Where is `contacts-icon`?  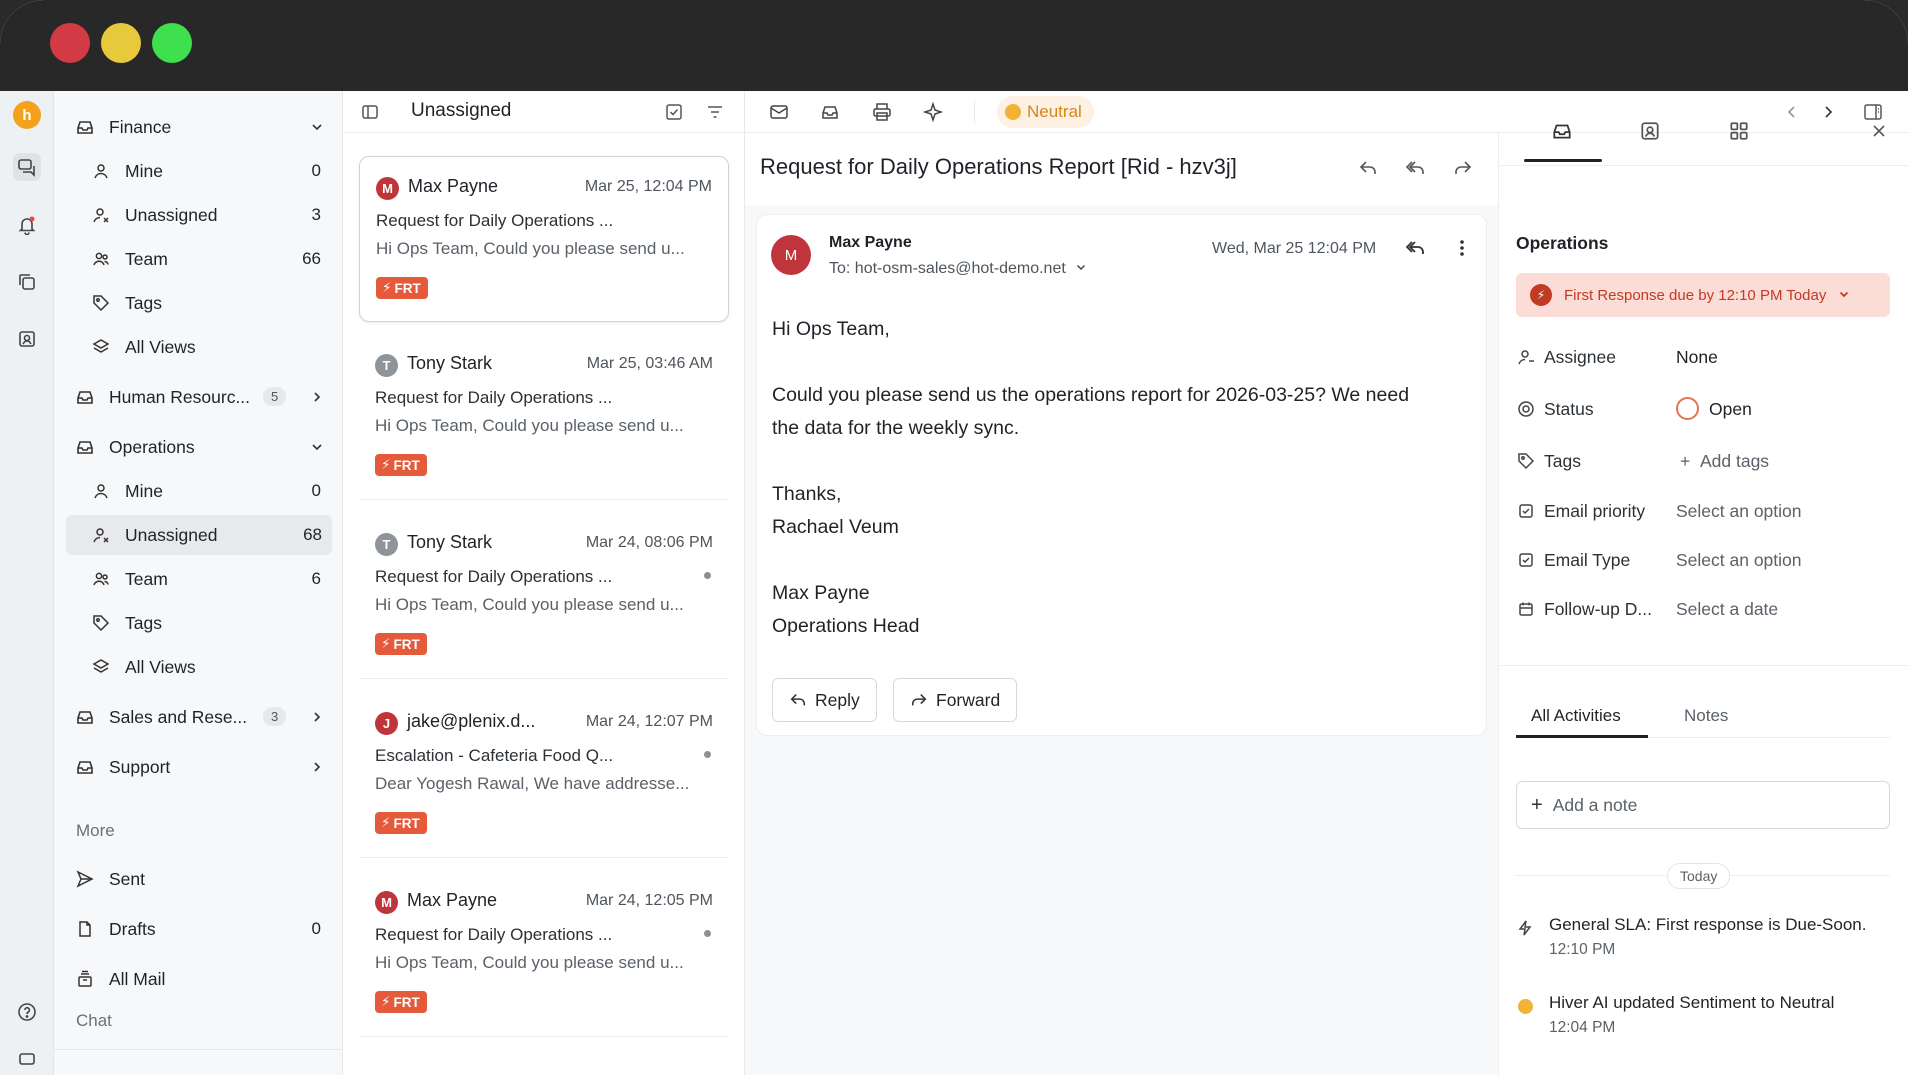
contacts-icon is located at coordinates (27, 339).